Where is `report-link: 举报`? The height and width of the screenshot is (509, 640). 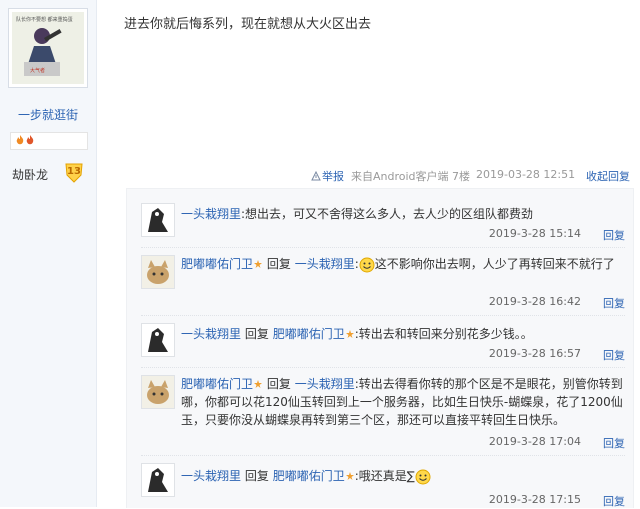 report-link: 举报 is located at coordinates (333, 176).